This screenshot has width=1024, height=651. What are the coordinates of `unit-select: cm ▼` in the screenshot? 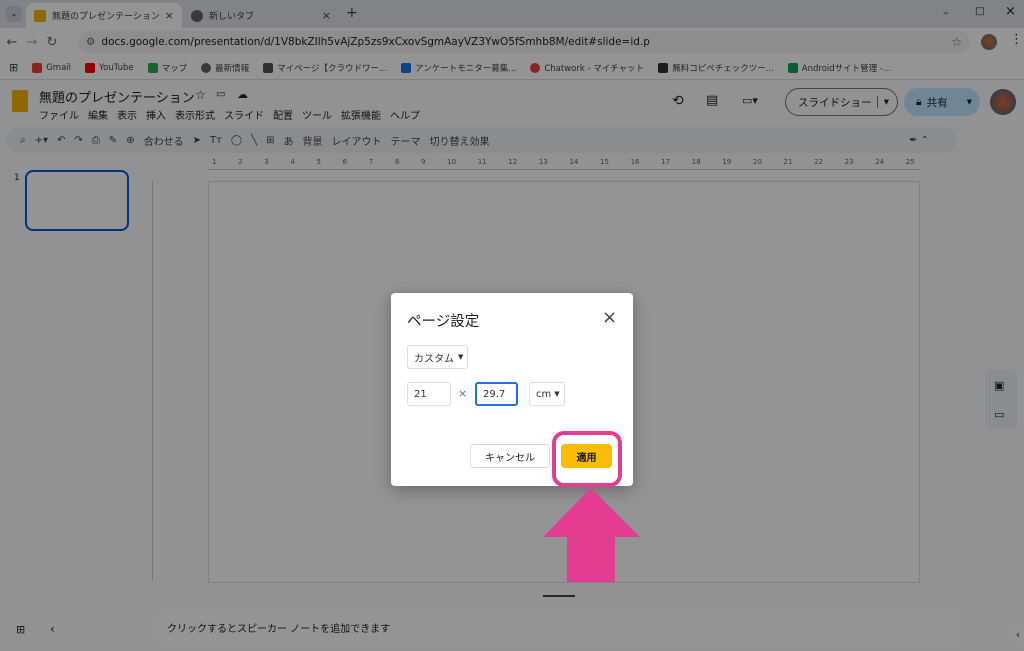 It's located at (547, 394).